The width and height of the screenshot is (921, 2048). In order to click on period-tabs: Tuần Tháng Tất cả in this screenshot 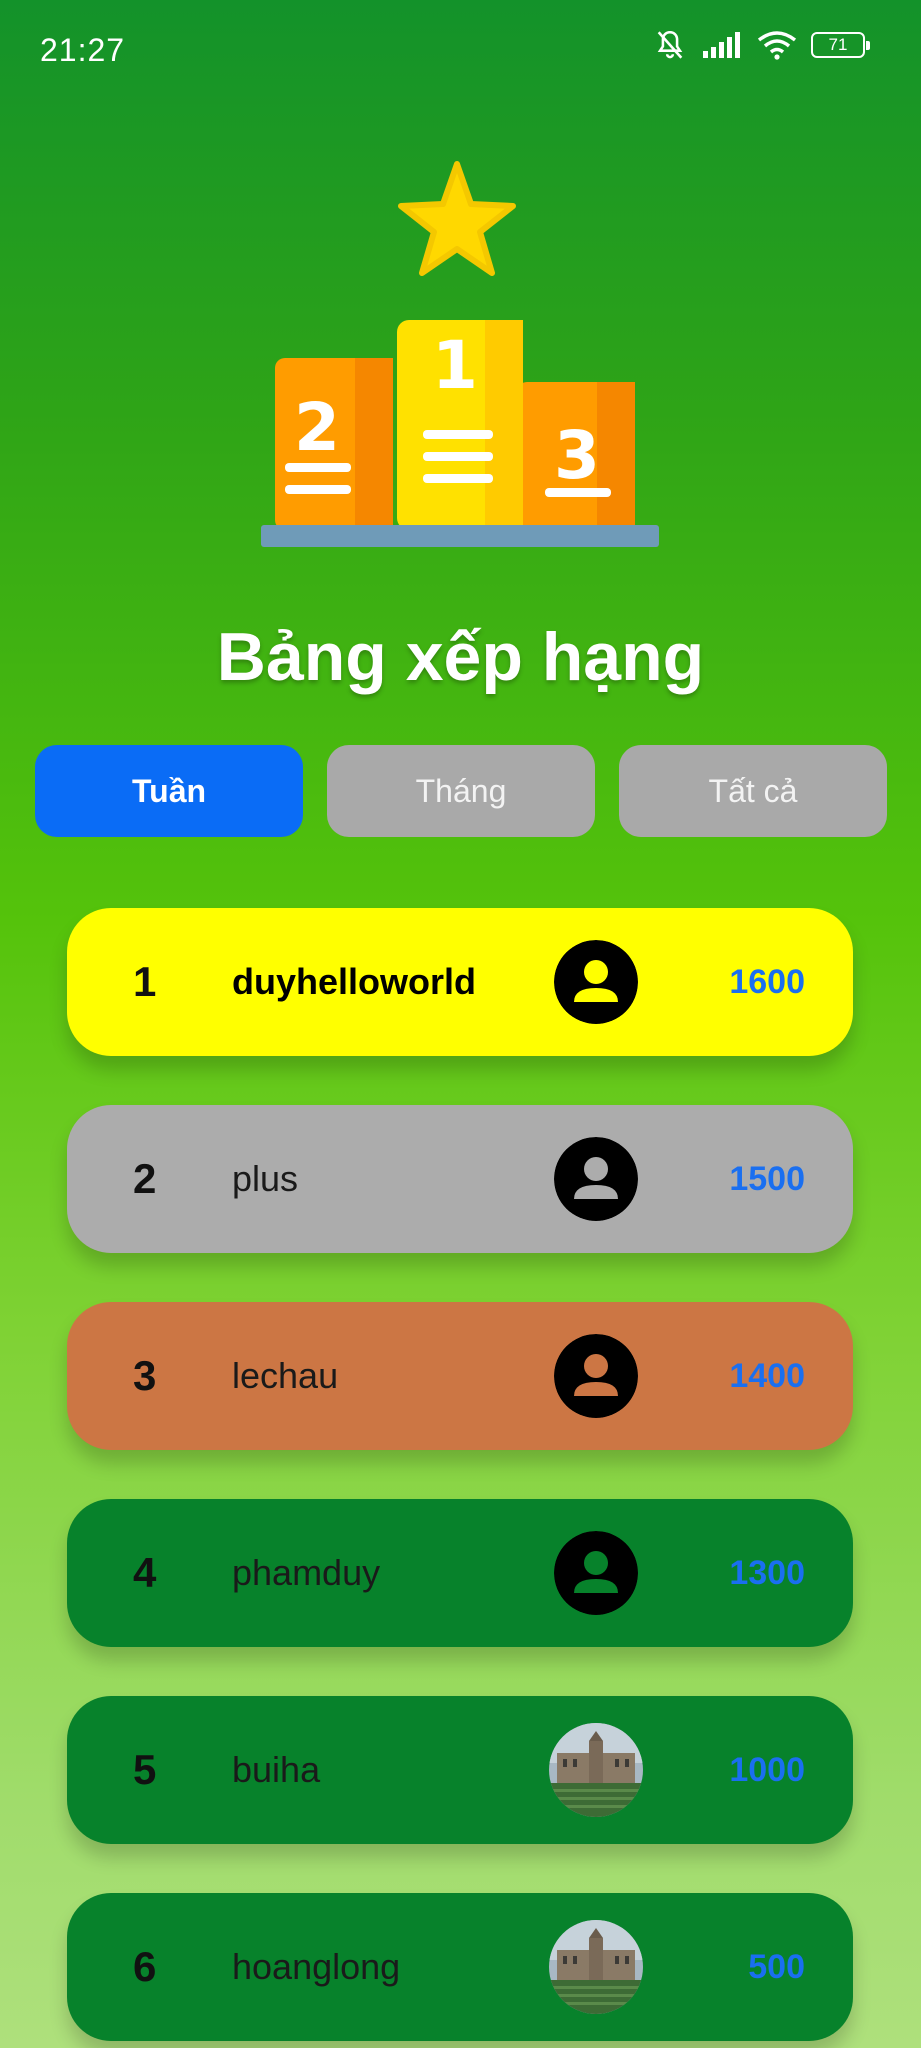, I will do `click(461, 791)`.